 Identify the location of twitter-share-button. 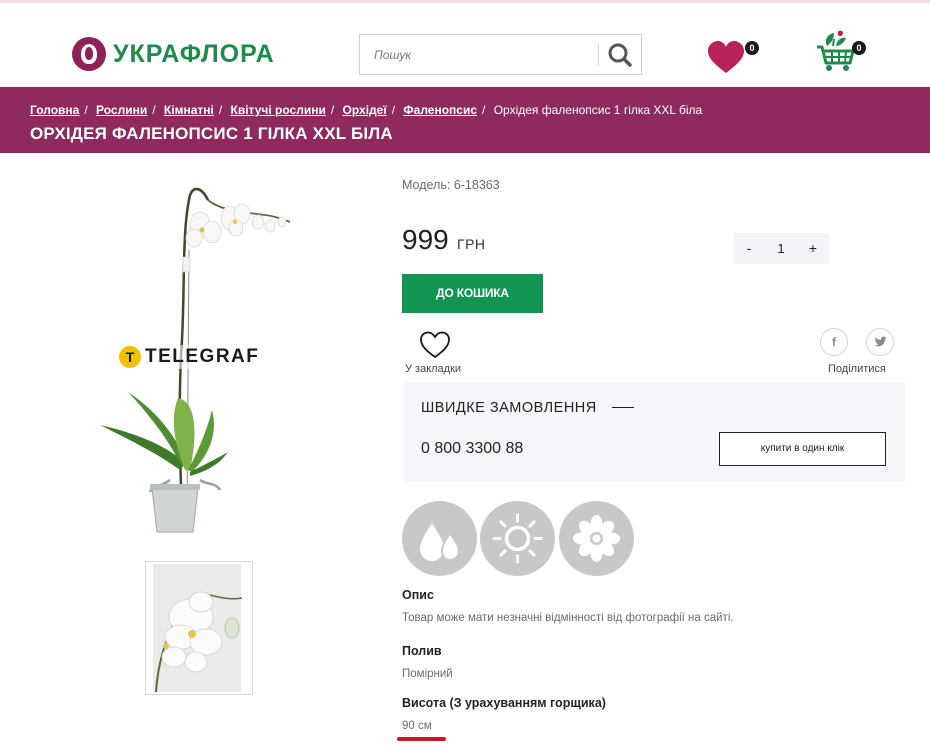
(880, 342).